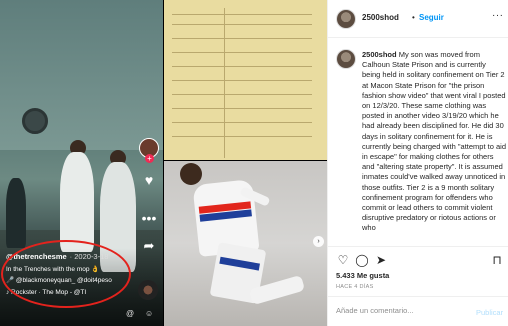  I want to click on smile-icon: ☺, so click(149, 313).